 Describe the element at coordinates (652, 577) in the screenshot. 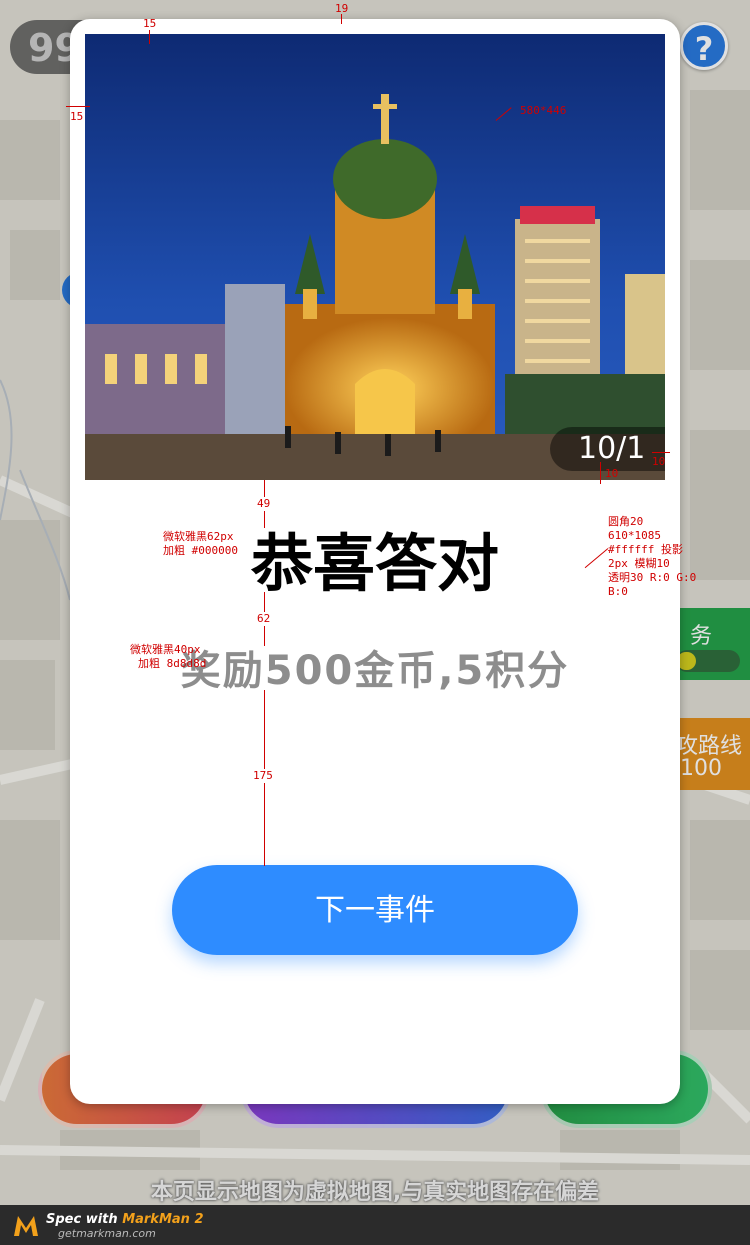

I see `annotation-card-spec-5: 透明30 R:0 G:0` at that location.